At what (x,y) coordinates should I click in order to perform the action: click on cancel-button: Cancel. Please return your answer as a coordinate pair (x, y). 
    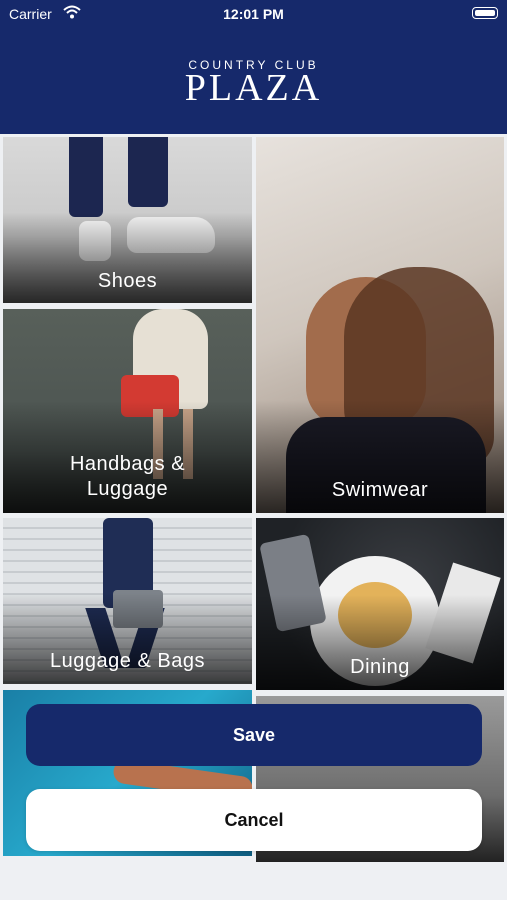
    Looking at the image, I should click on (254, 820).